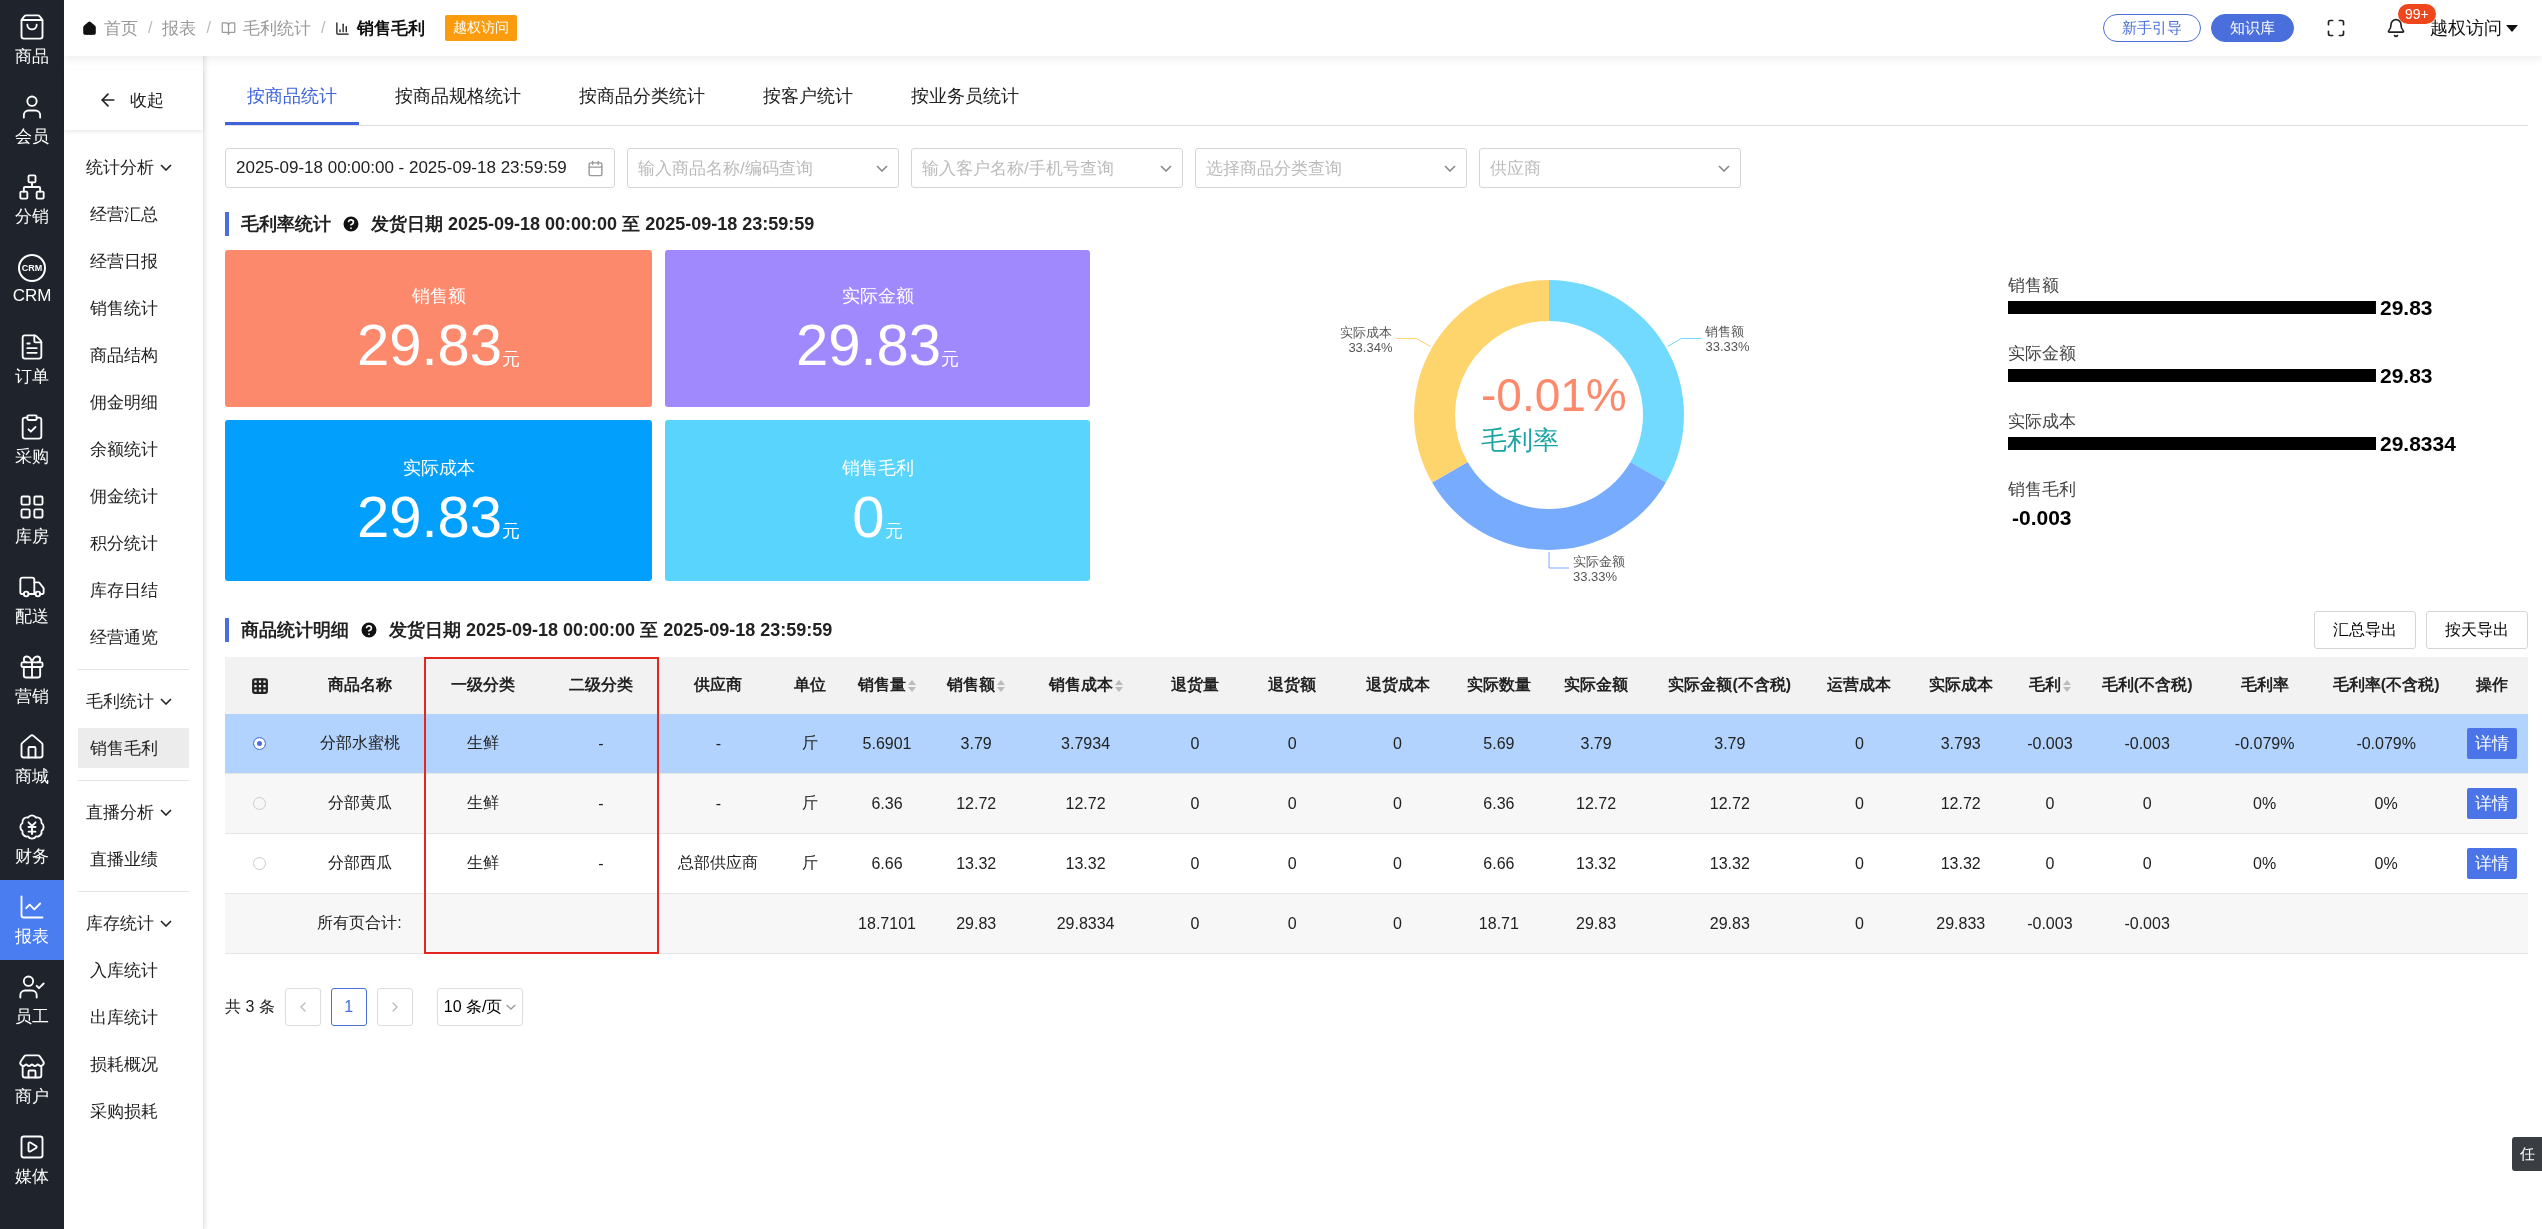 This screenshot has height=1229, width=2542. Describe the element at coordinates (133, 308) in the screenshot. I see `menu-item: 销售统计` at that location.